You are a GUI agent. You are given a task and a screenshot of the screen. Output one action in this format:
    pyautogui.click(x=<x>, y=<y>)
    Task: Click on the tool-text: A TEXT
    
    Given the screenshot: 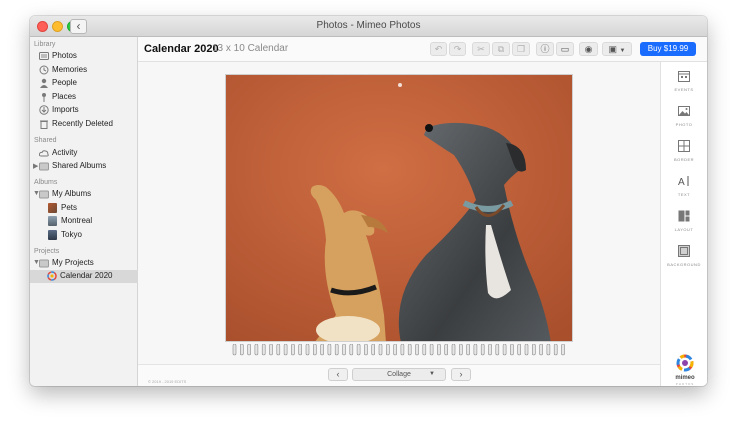 What is the action you would take?
    pyautogui.click(x=684, y=191)
    